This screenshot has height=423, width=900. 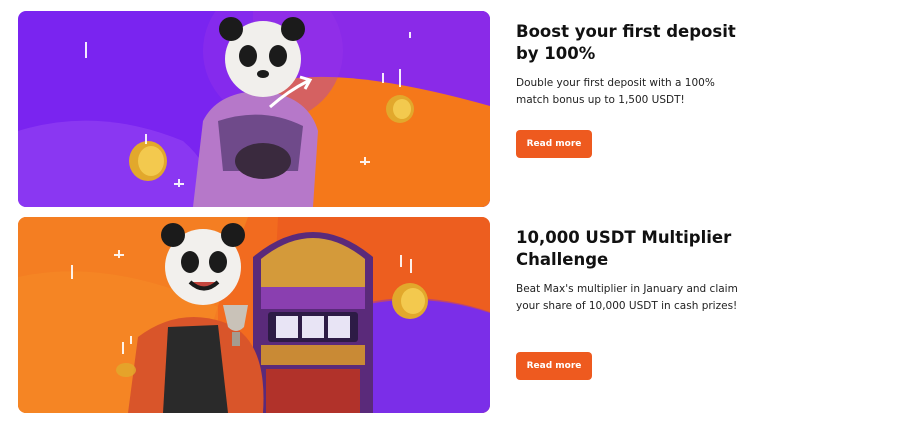 What do you see at coordinates (626, 42) in the screenshot?
I see `promo-title: Boost your first deposit by 100%` at bounding box center [626, 42].